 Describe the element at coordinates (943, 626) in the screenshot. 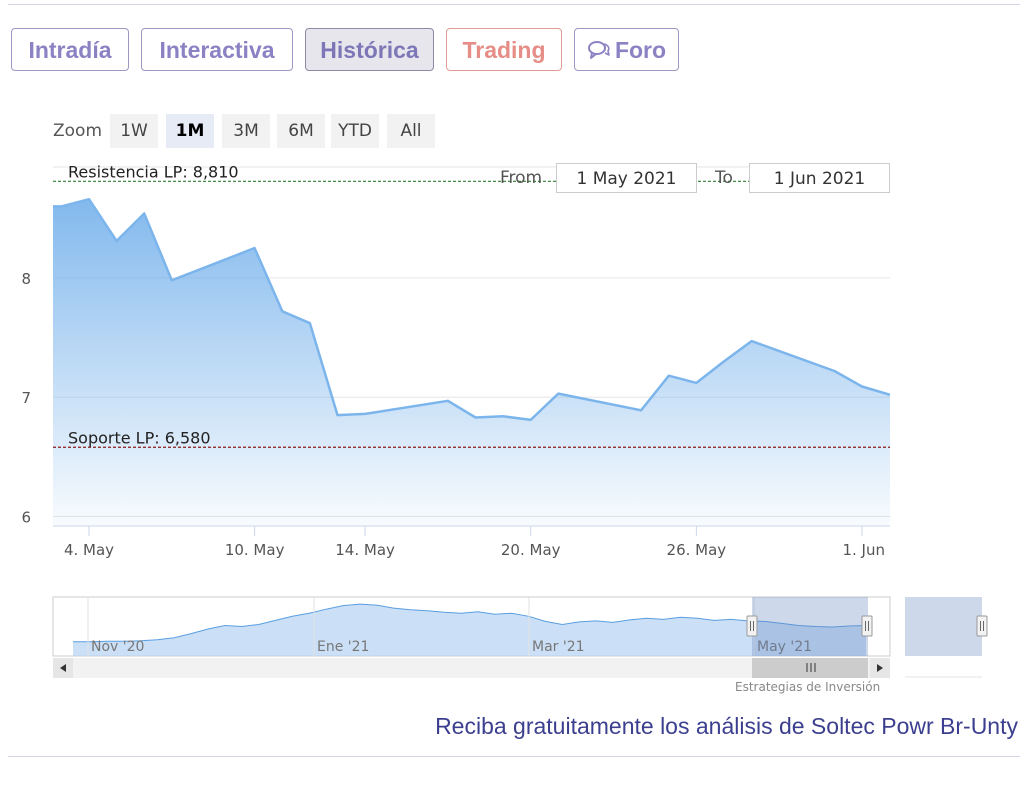

I see `navigator-ghost` at that location.